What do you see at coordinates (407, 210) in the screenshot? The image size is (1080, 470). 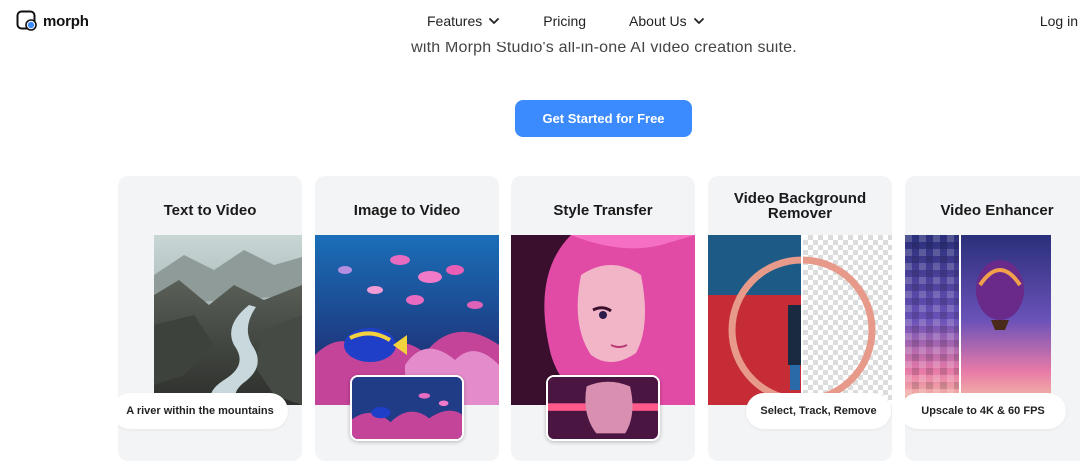 I see `card-title: Image to Video` at bounding box center [407, 210].